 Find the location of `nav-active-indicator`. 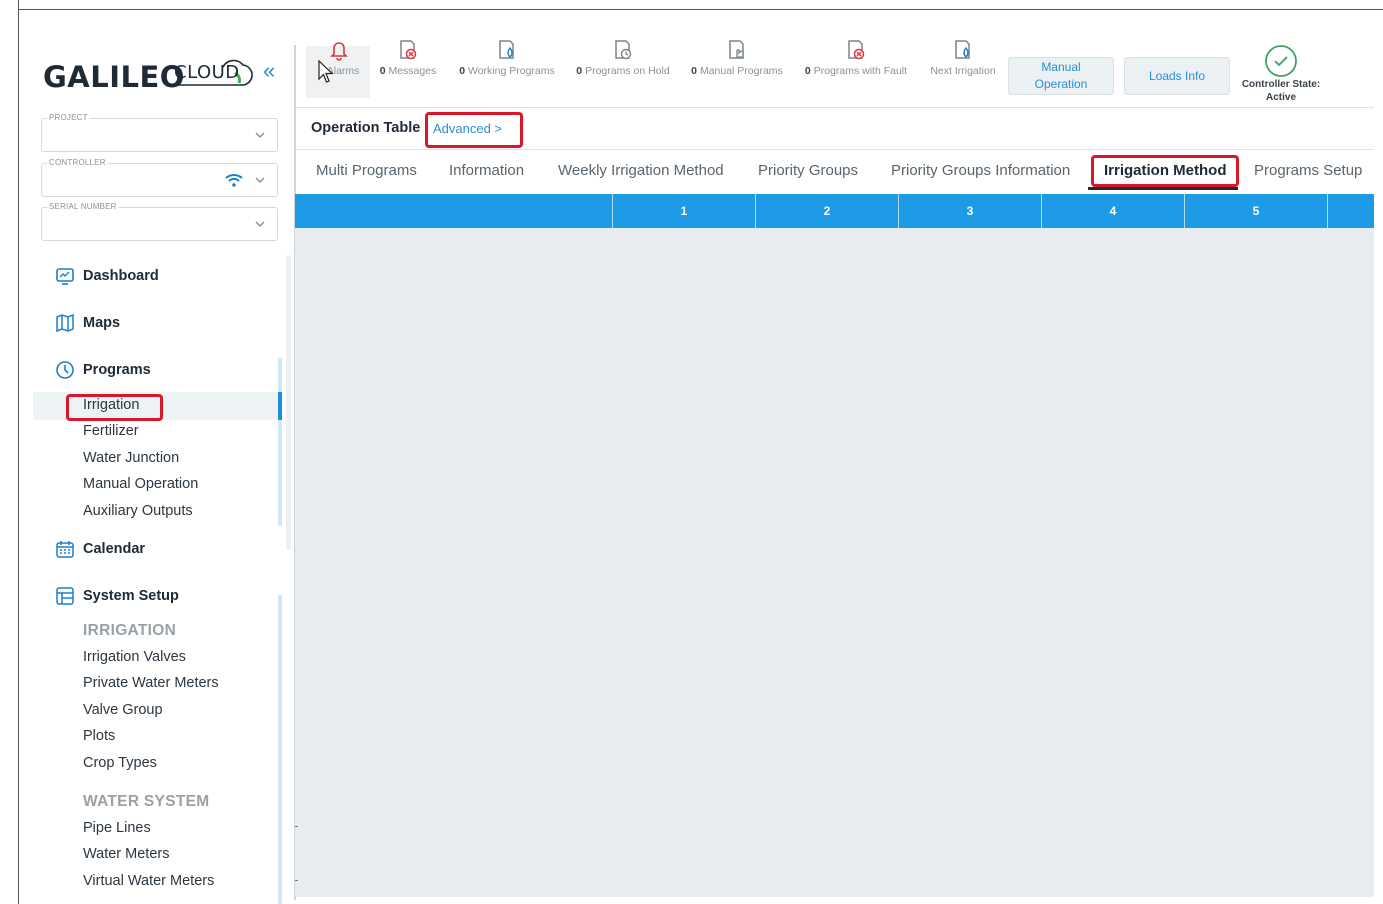

nav-active-indicator is located at coordinates (280, 406).